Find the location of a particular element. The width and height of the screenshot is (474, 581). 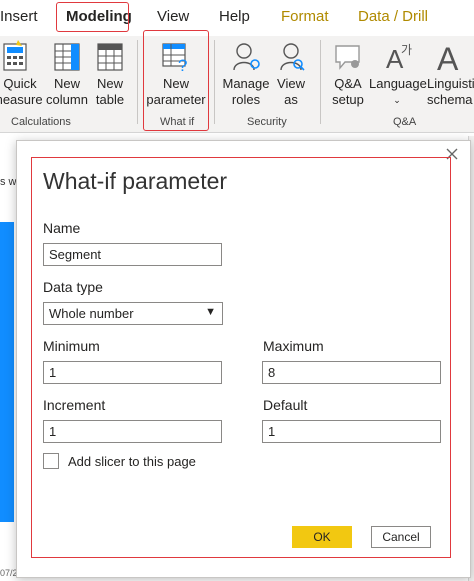

calculator-icon is located at coordinates (15, 55).